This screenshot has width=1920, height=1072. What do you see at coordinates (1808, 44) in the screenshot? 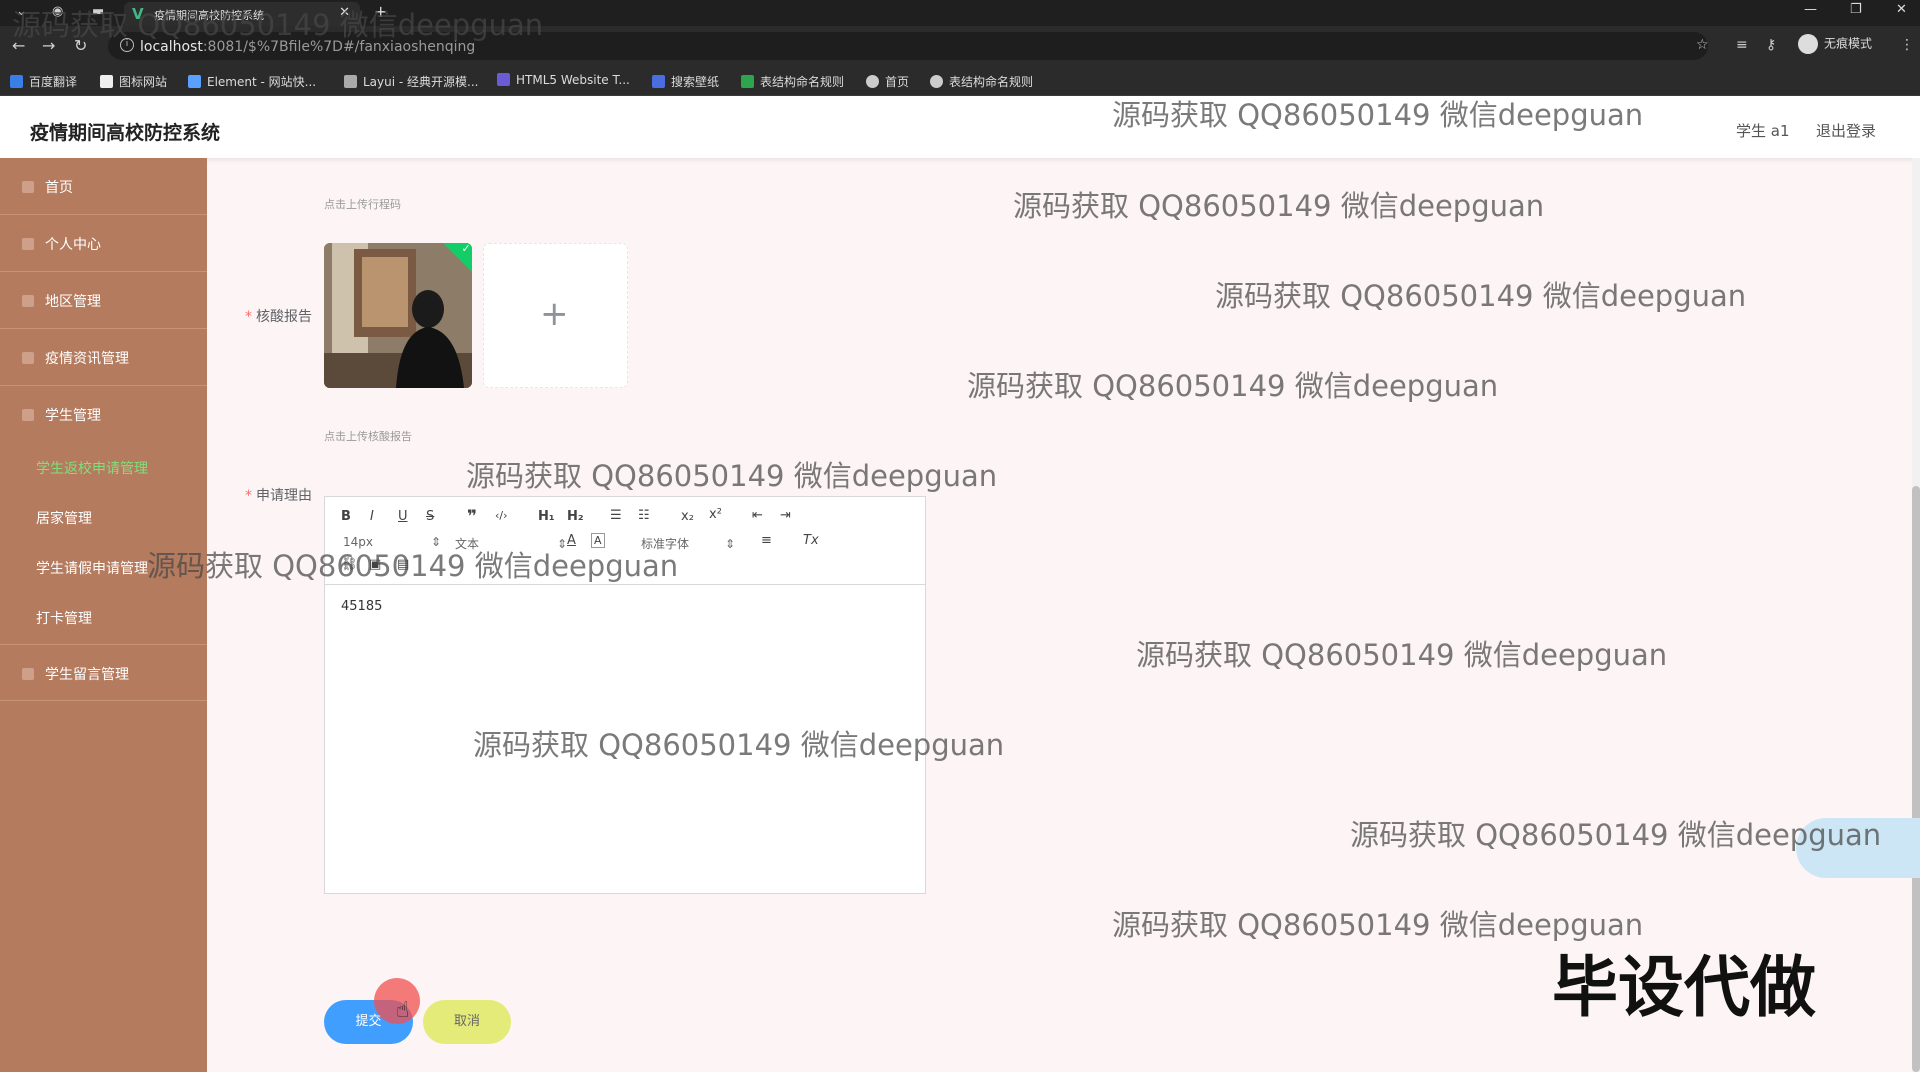
I see `incognito-icon` at bounding box center [1808, 44].